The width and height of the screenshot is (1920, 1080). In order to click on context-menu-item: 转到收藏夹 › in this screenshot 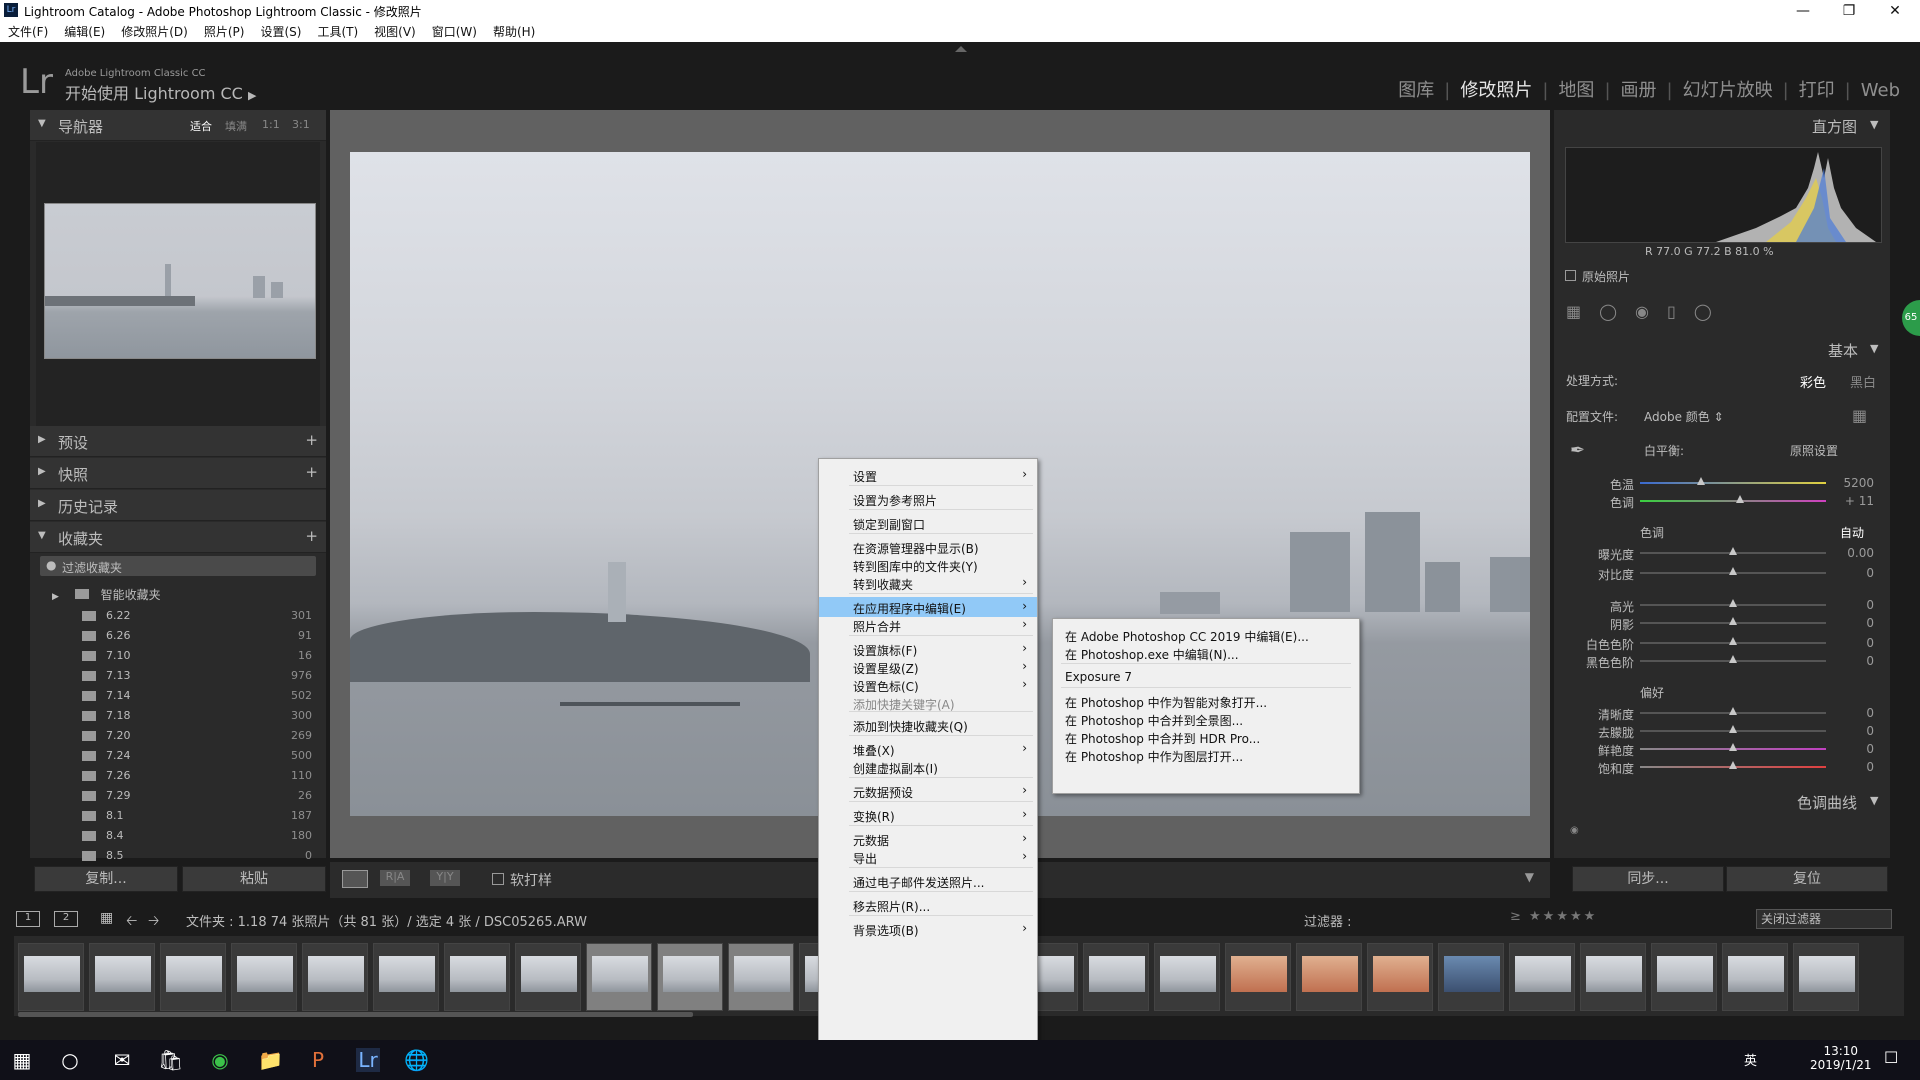, I will do `click(928, 583)`.